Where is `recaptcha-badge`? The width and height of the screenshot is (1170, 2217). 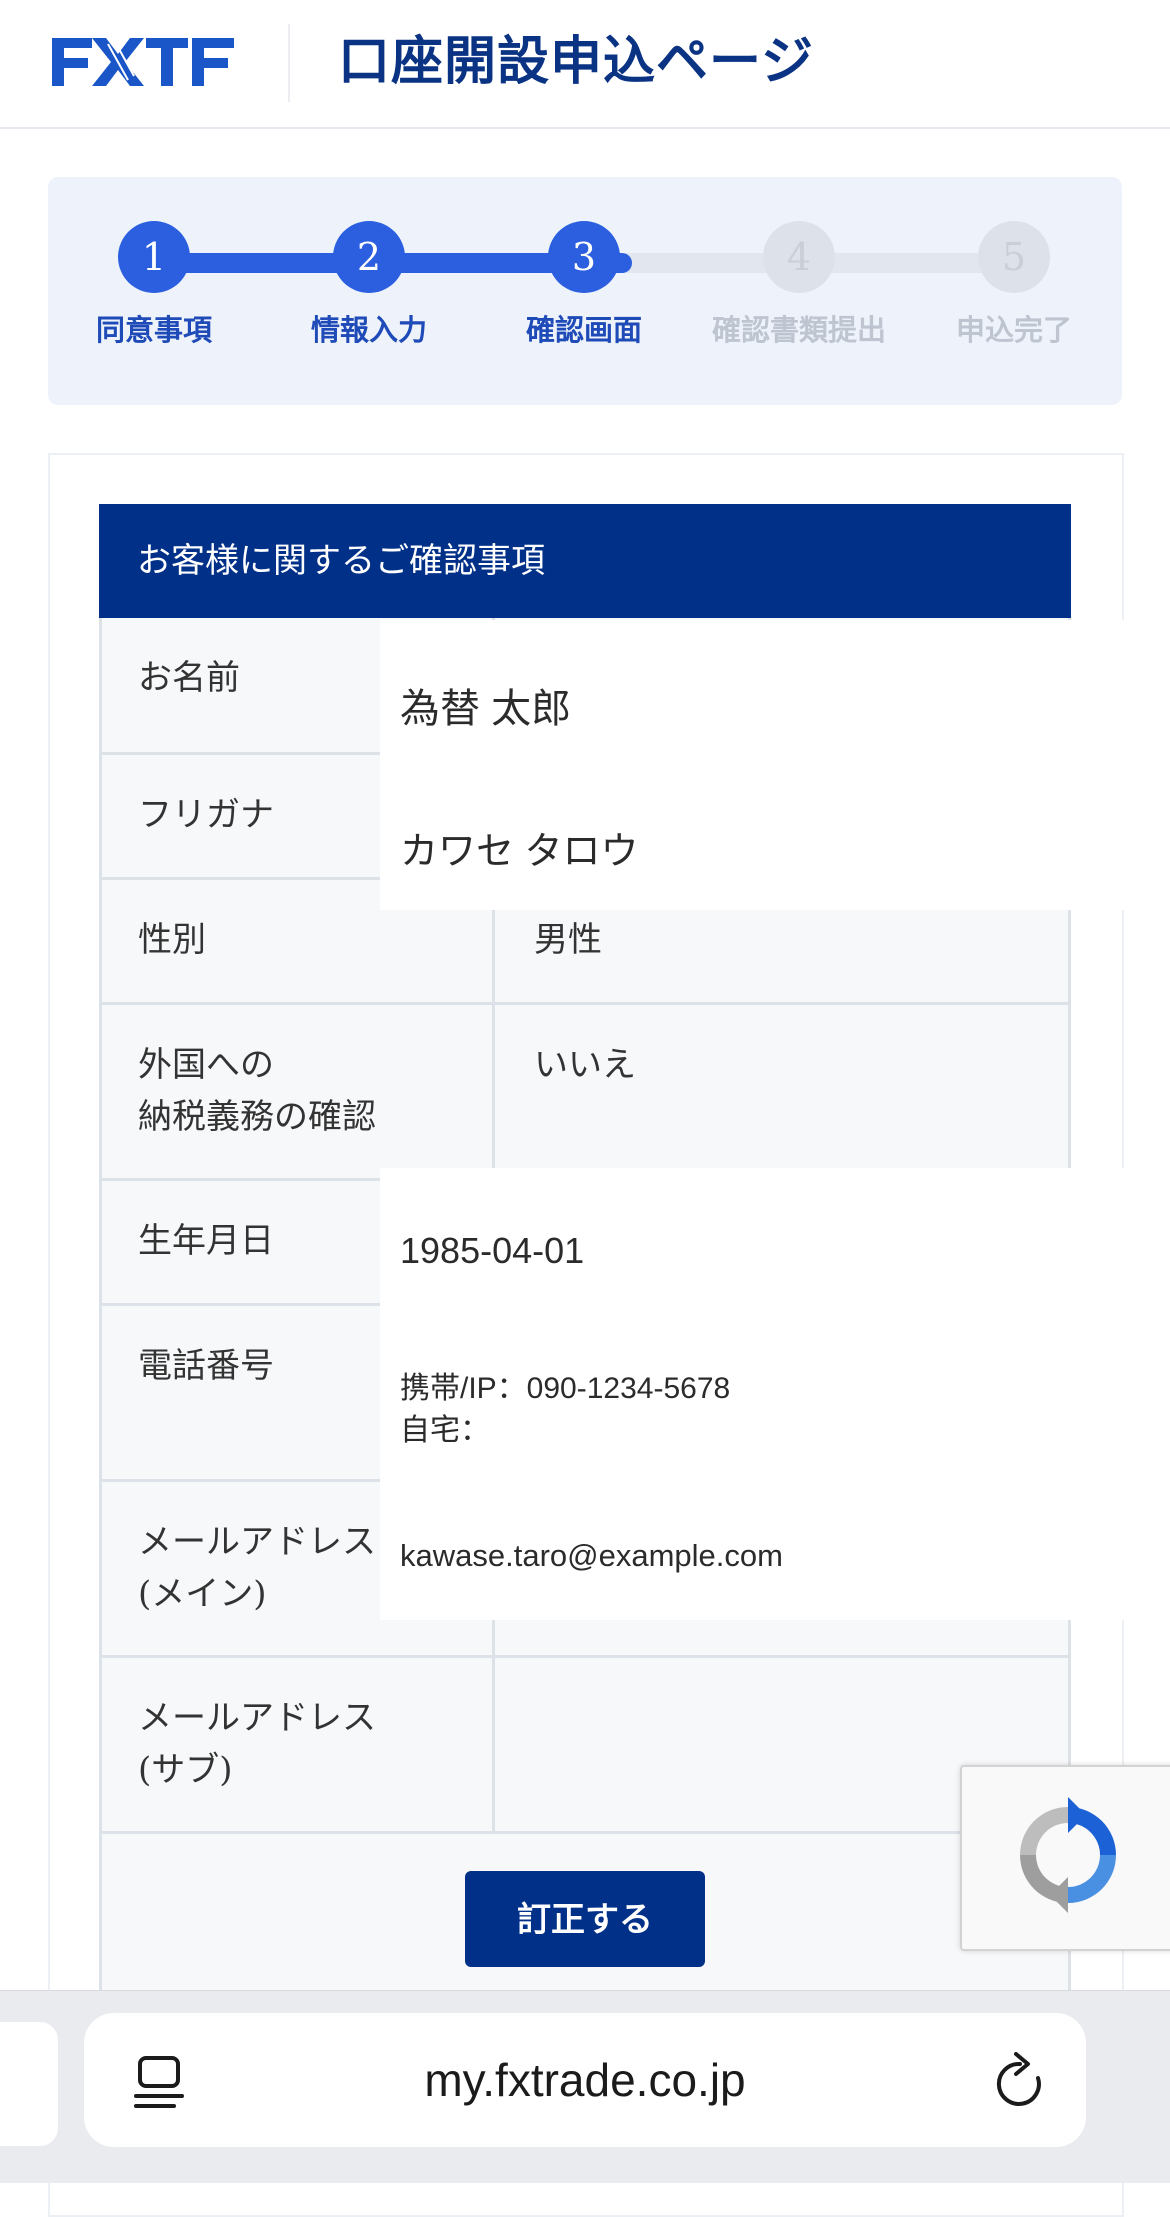 recaptcha-badge is located at coordinates (1065, 1858).